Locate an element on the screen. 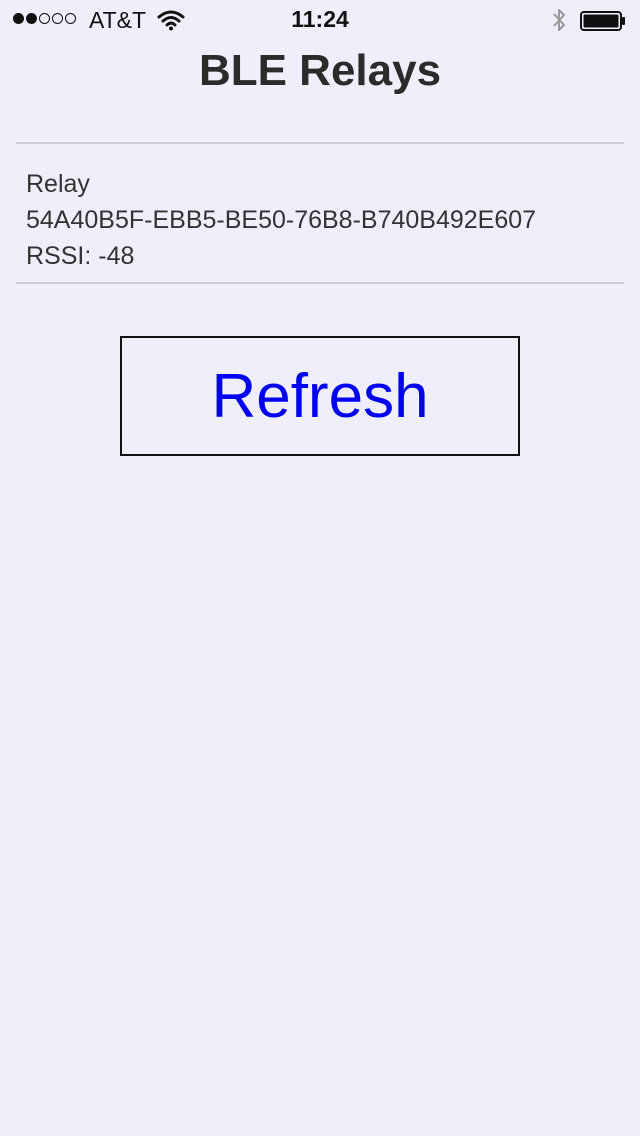  bluetooth-icon is located at coordinates (559, 20).